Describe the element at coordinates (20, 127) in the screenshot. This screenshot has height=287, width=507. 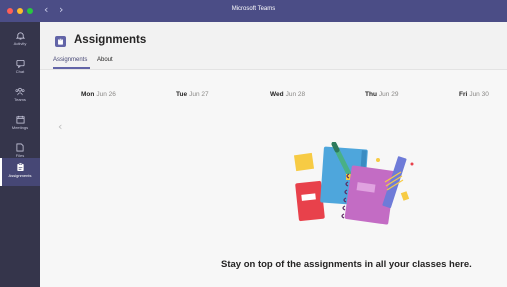
I see `rail-label-meetings: Meetings` at that location.